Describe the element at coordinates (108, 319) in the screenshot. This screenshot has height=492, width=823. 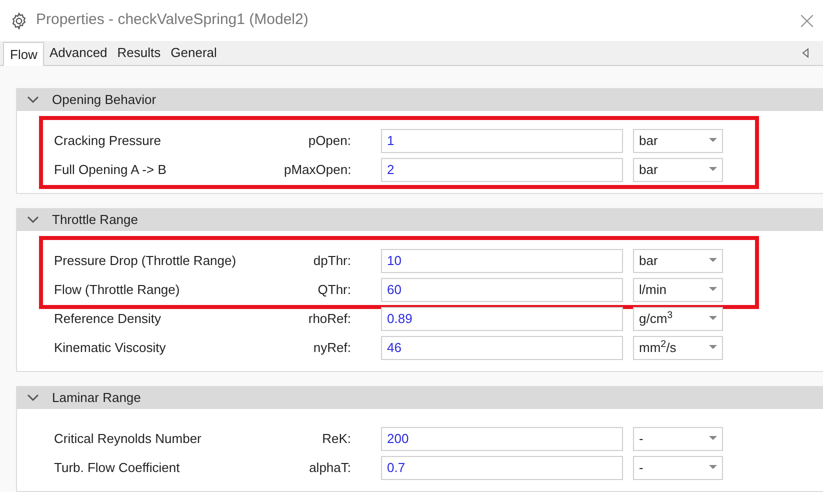
I see `field-label: Reference Density` at that location.